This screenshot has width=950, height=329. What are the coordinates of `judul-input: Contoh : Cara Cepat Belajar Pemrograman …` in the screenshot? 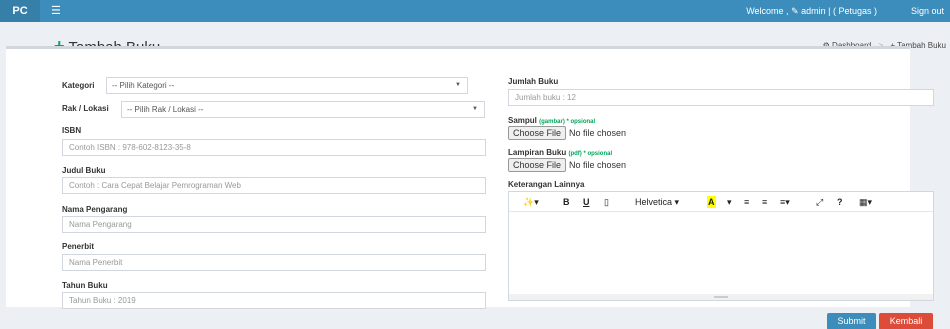 It's located at (274, 185).